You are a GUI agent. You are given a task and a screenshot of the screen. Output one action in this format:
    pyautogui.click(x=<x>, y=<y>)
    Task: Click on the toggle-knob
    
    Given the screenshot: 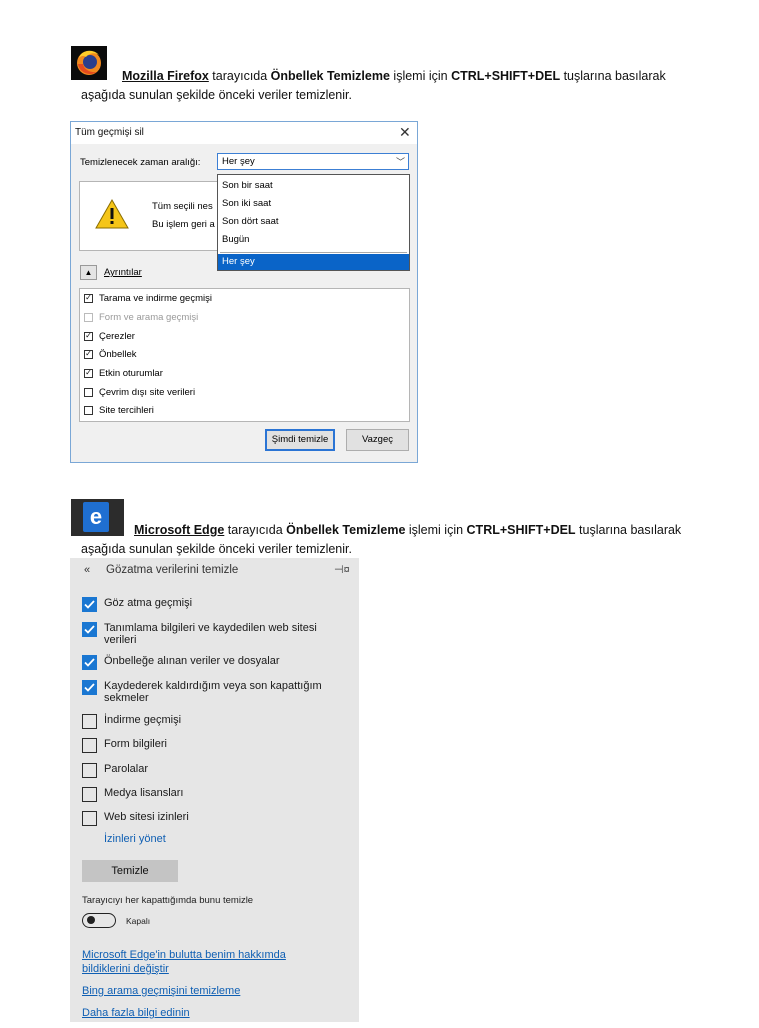 What is the action you would take?
    pyautogui.click(x=91, y=920)
    